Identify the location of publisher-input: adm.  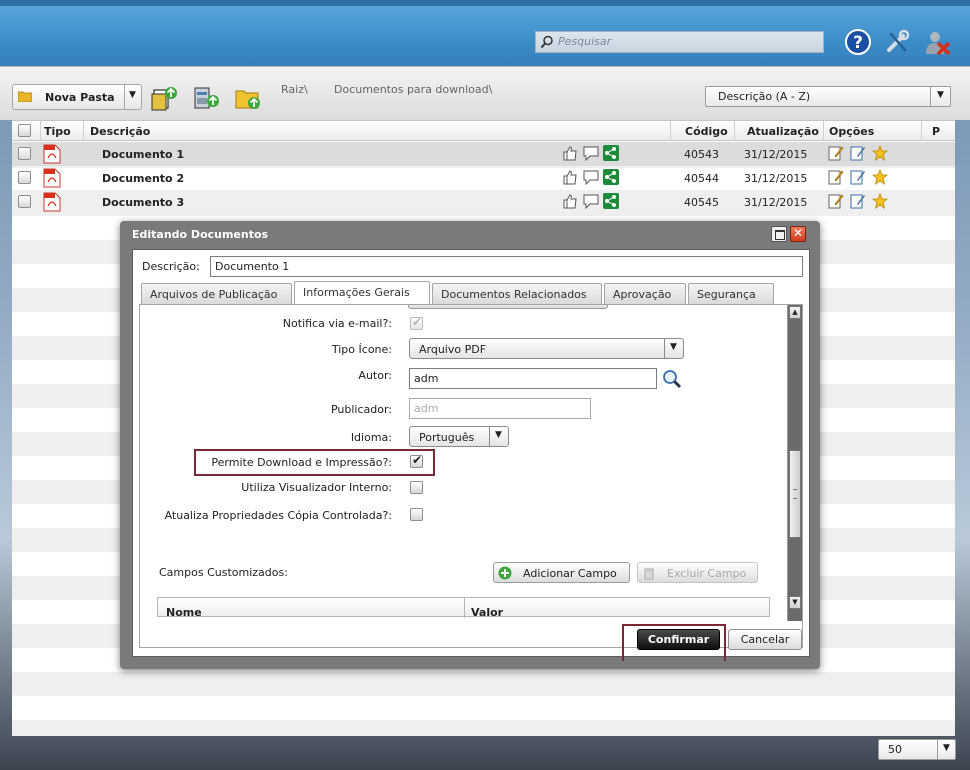
(500, 408).